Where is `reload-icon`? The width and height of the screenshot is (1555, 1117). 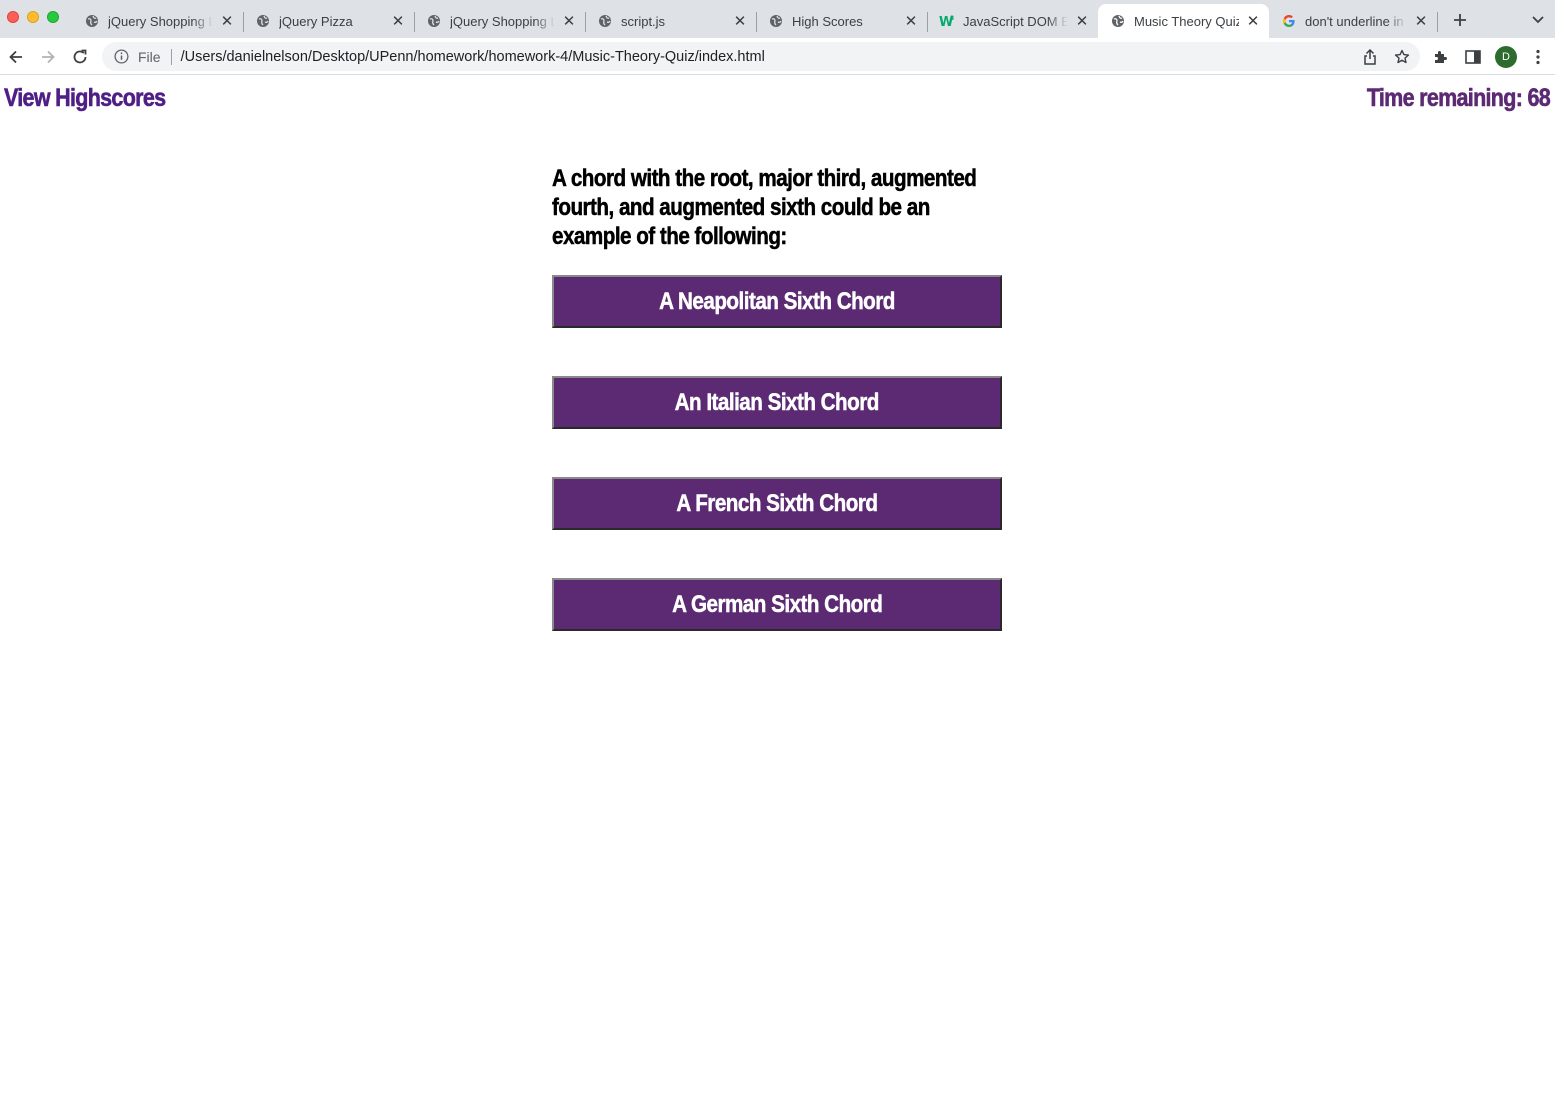 reload-icon is located at coordinates (80, 56).